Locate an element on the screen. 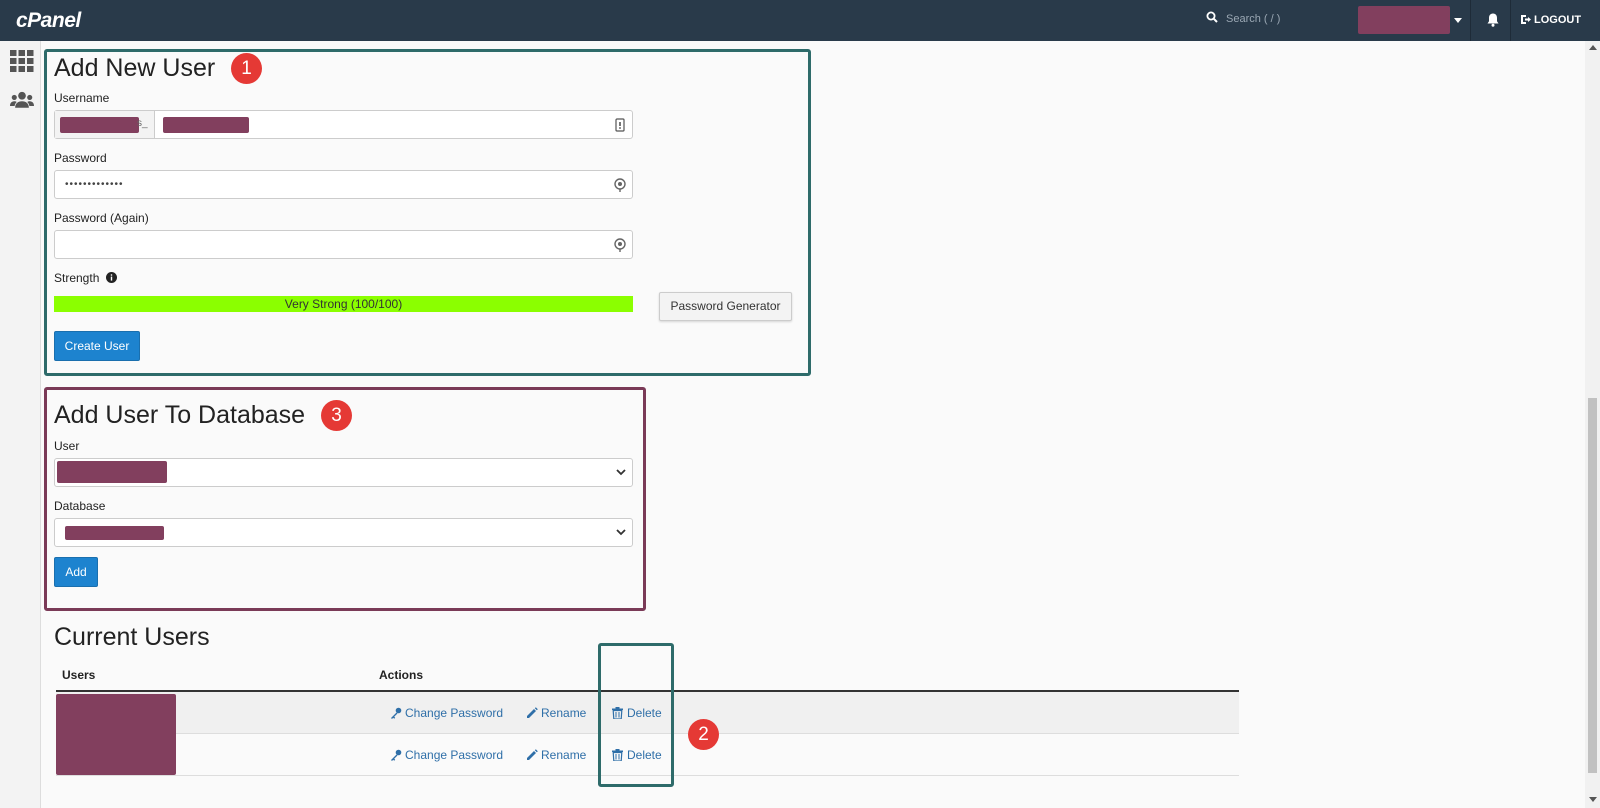 The image size is (1600, 808). create-user-button: Create User is located at coordinates (97, 346).